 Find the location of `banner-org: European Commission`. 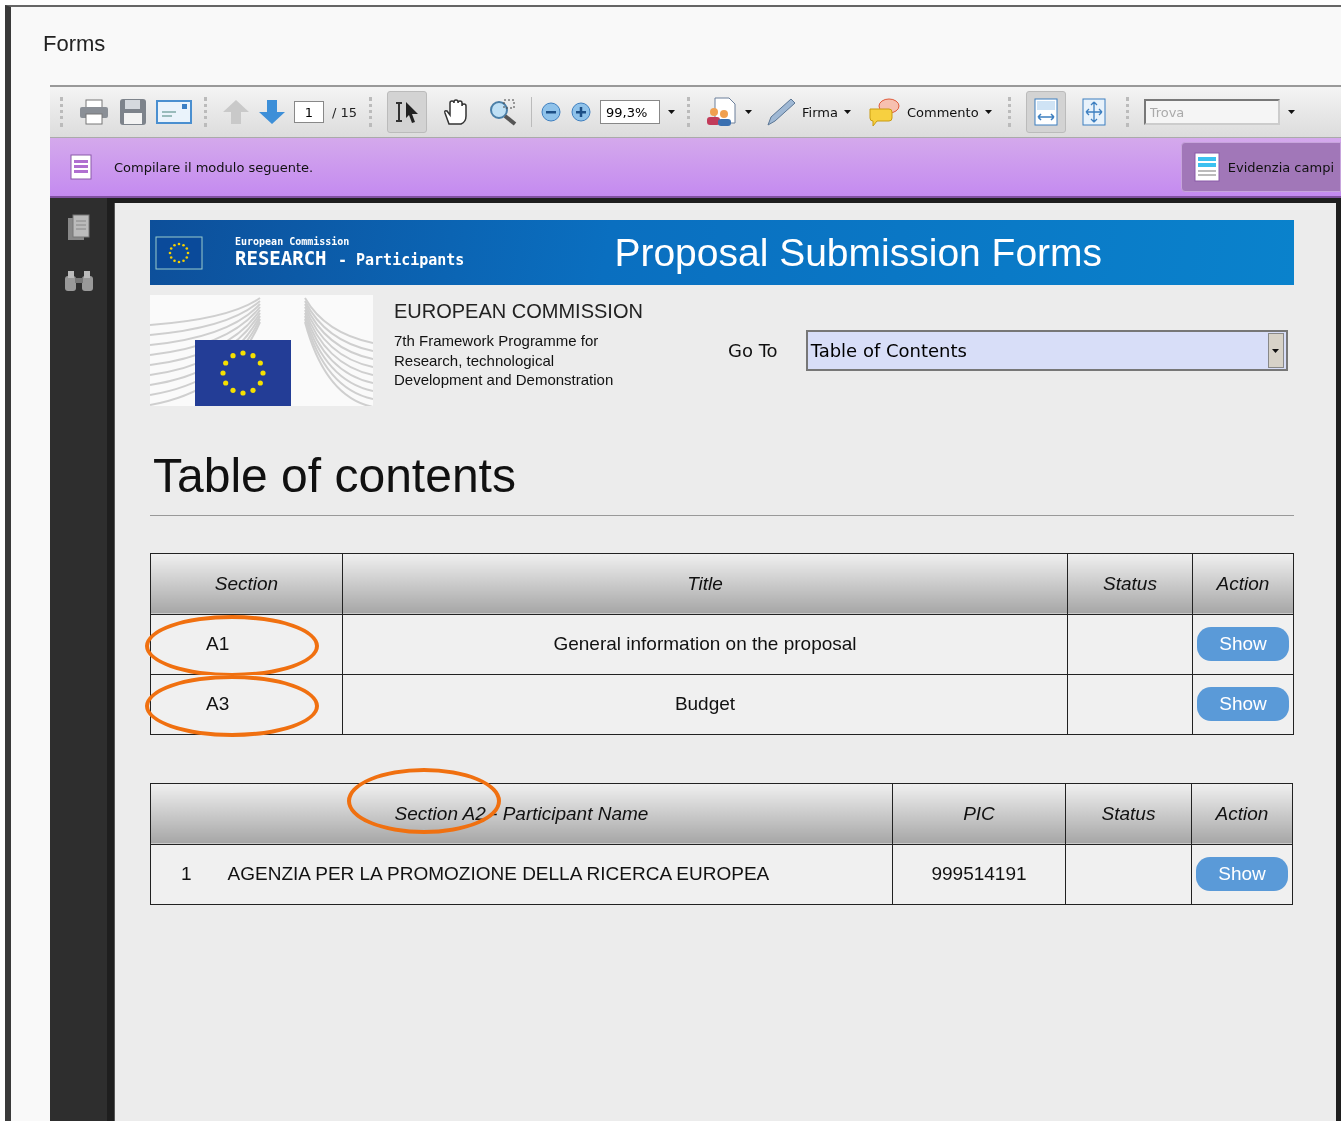

banner-org: European Commission is located at coordinates (293, 242).